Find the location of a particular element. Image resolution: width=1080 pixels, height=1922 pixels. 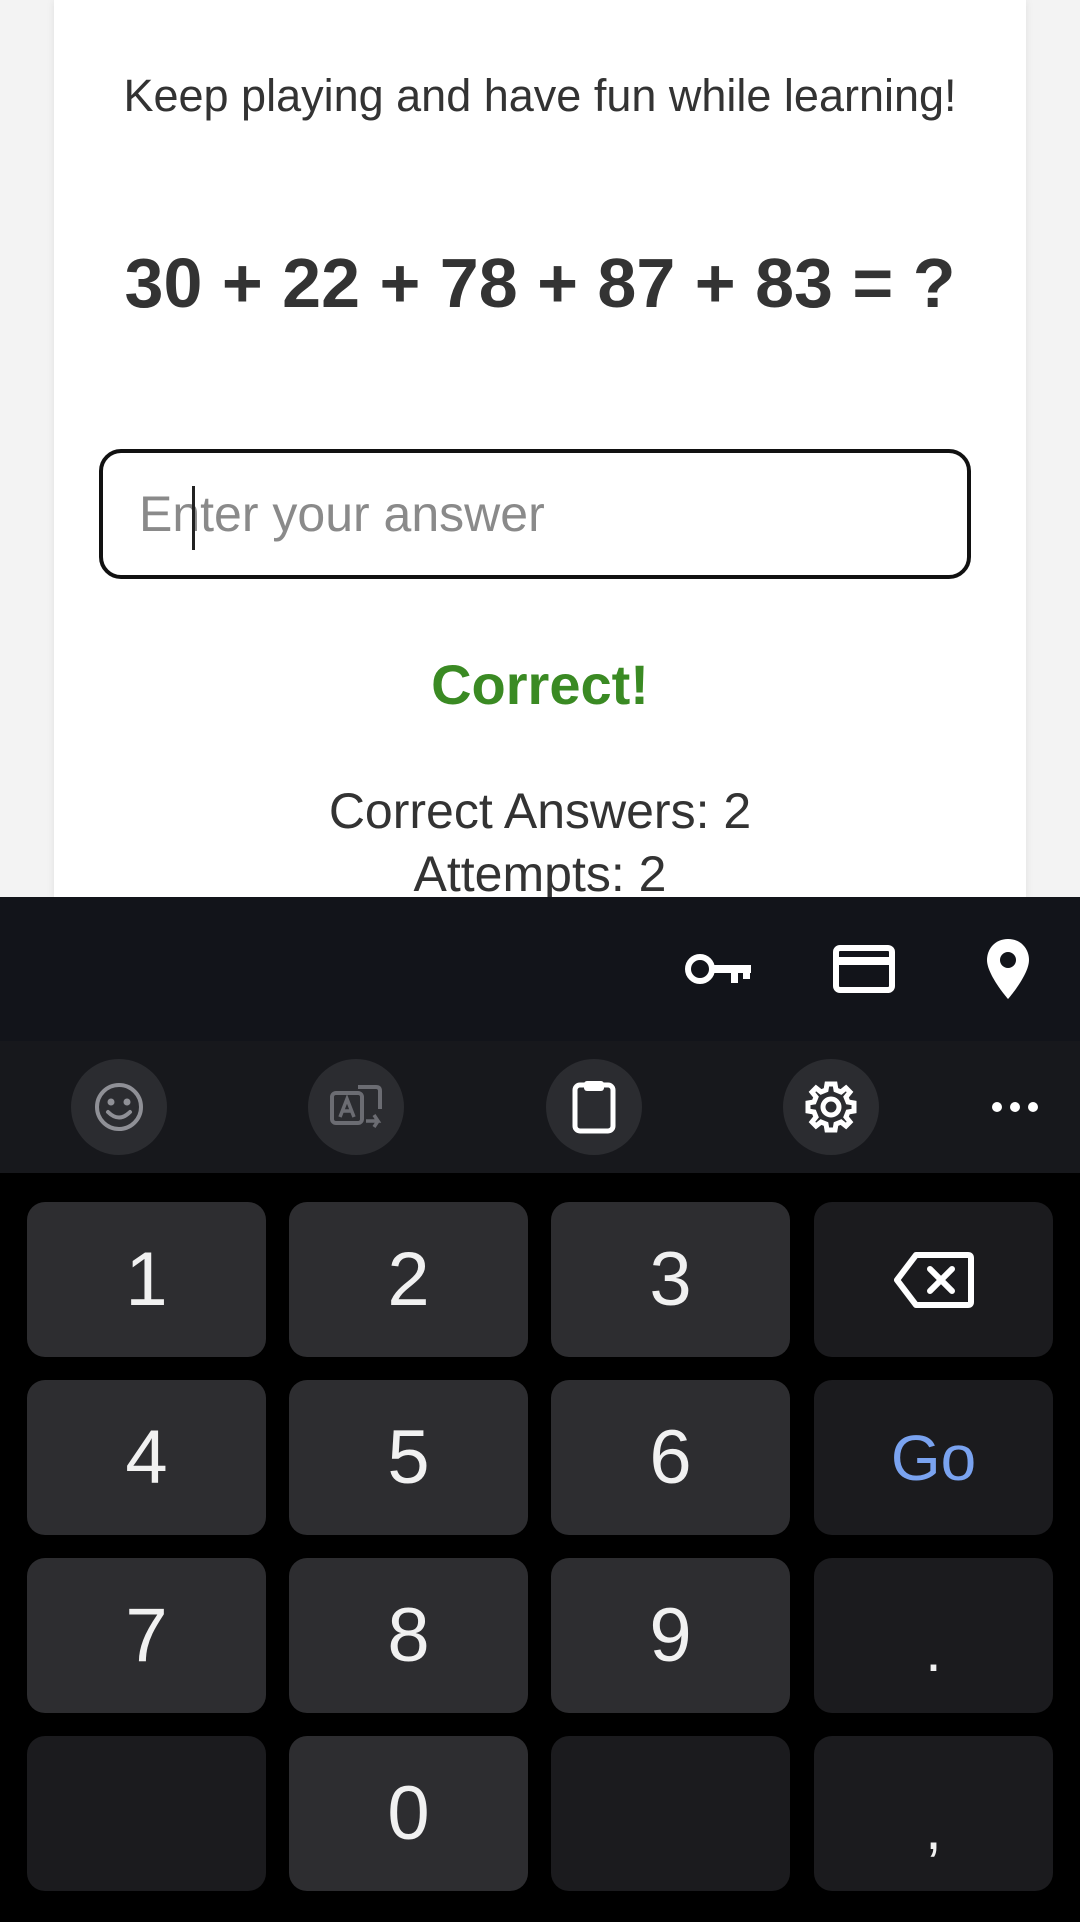

key-8: 8 is located at coordinates (408, 1635).